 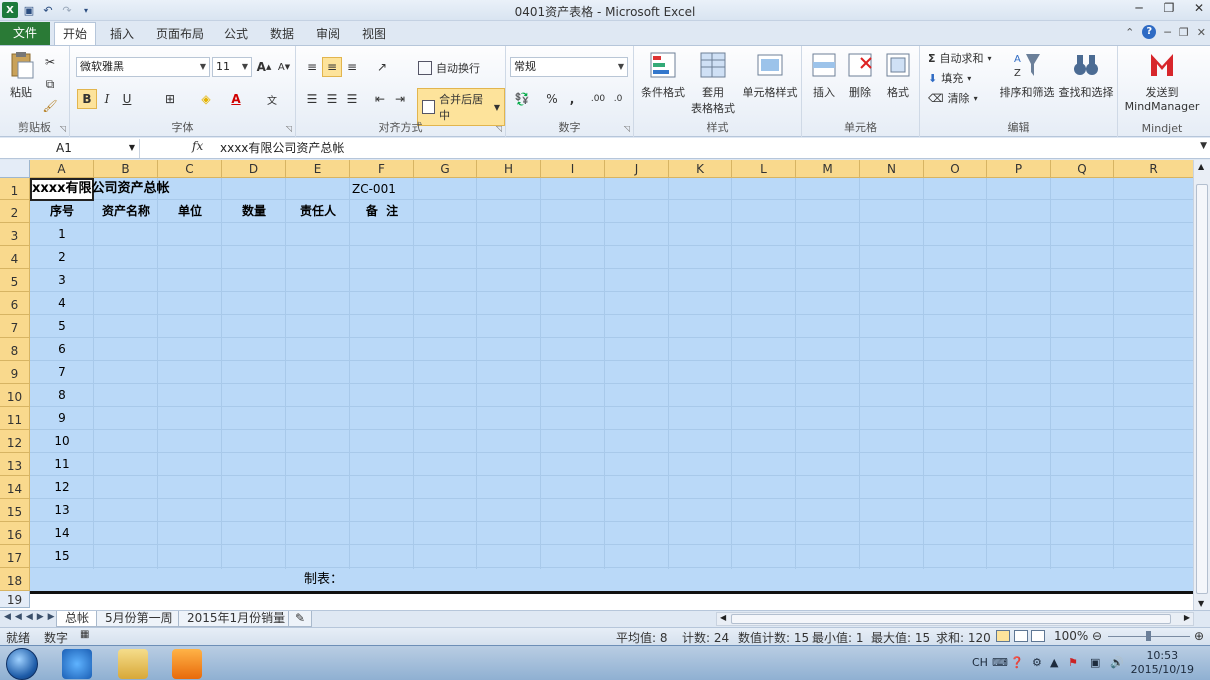 What do you see at coordinates (1082, 169) in the screenshot?
I see `column-header-q: Q` at bounding box center [1082, 169].